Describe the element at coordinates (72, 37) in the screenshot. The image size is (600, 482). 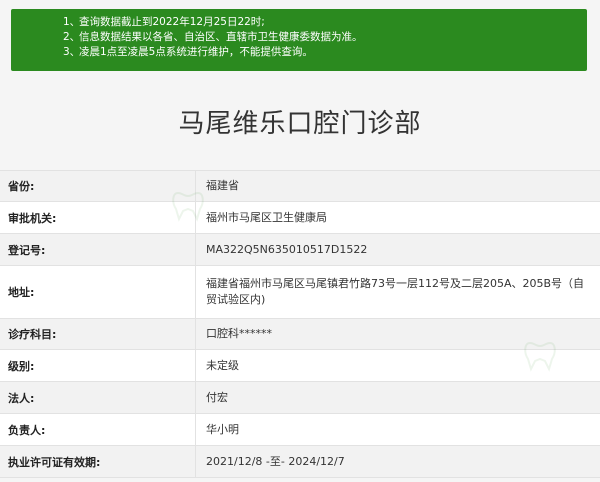
I see `notice-number: 2、` at that location.